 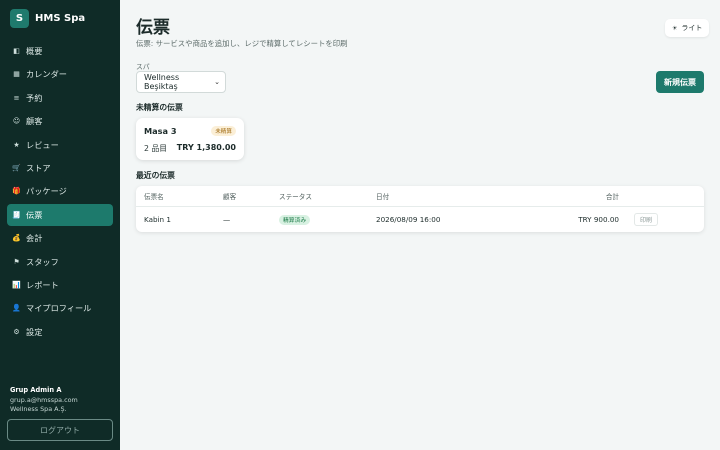 I want to click on sidebar-item-label: パッケージ, so click(x=46, y=191).